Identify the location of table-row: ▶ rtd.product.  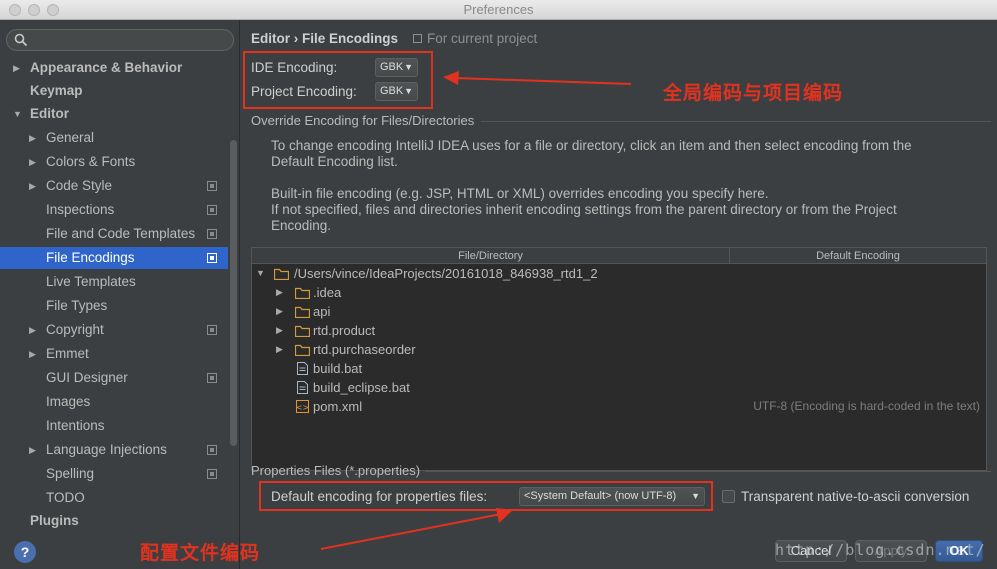
(619, 330).